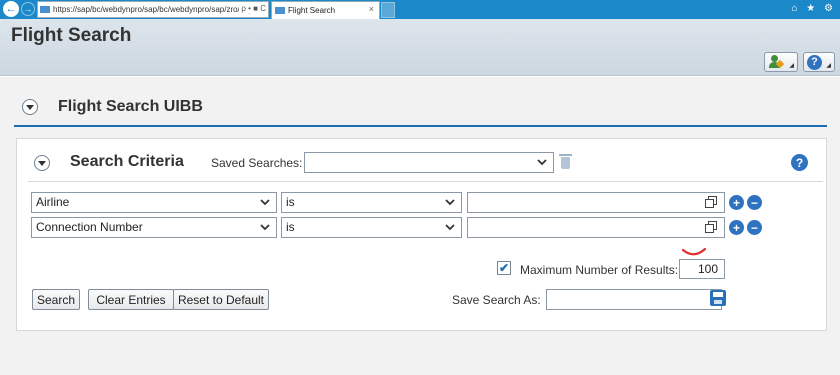  What do you see at coordinates (420, 126) in the screenshot?
I see `section-divider` at bounding box center [420, 126].